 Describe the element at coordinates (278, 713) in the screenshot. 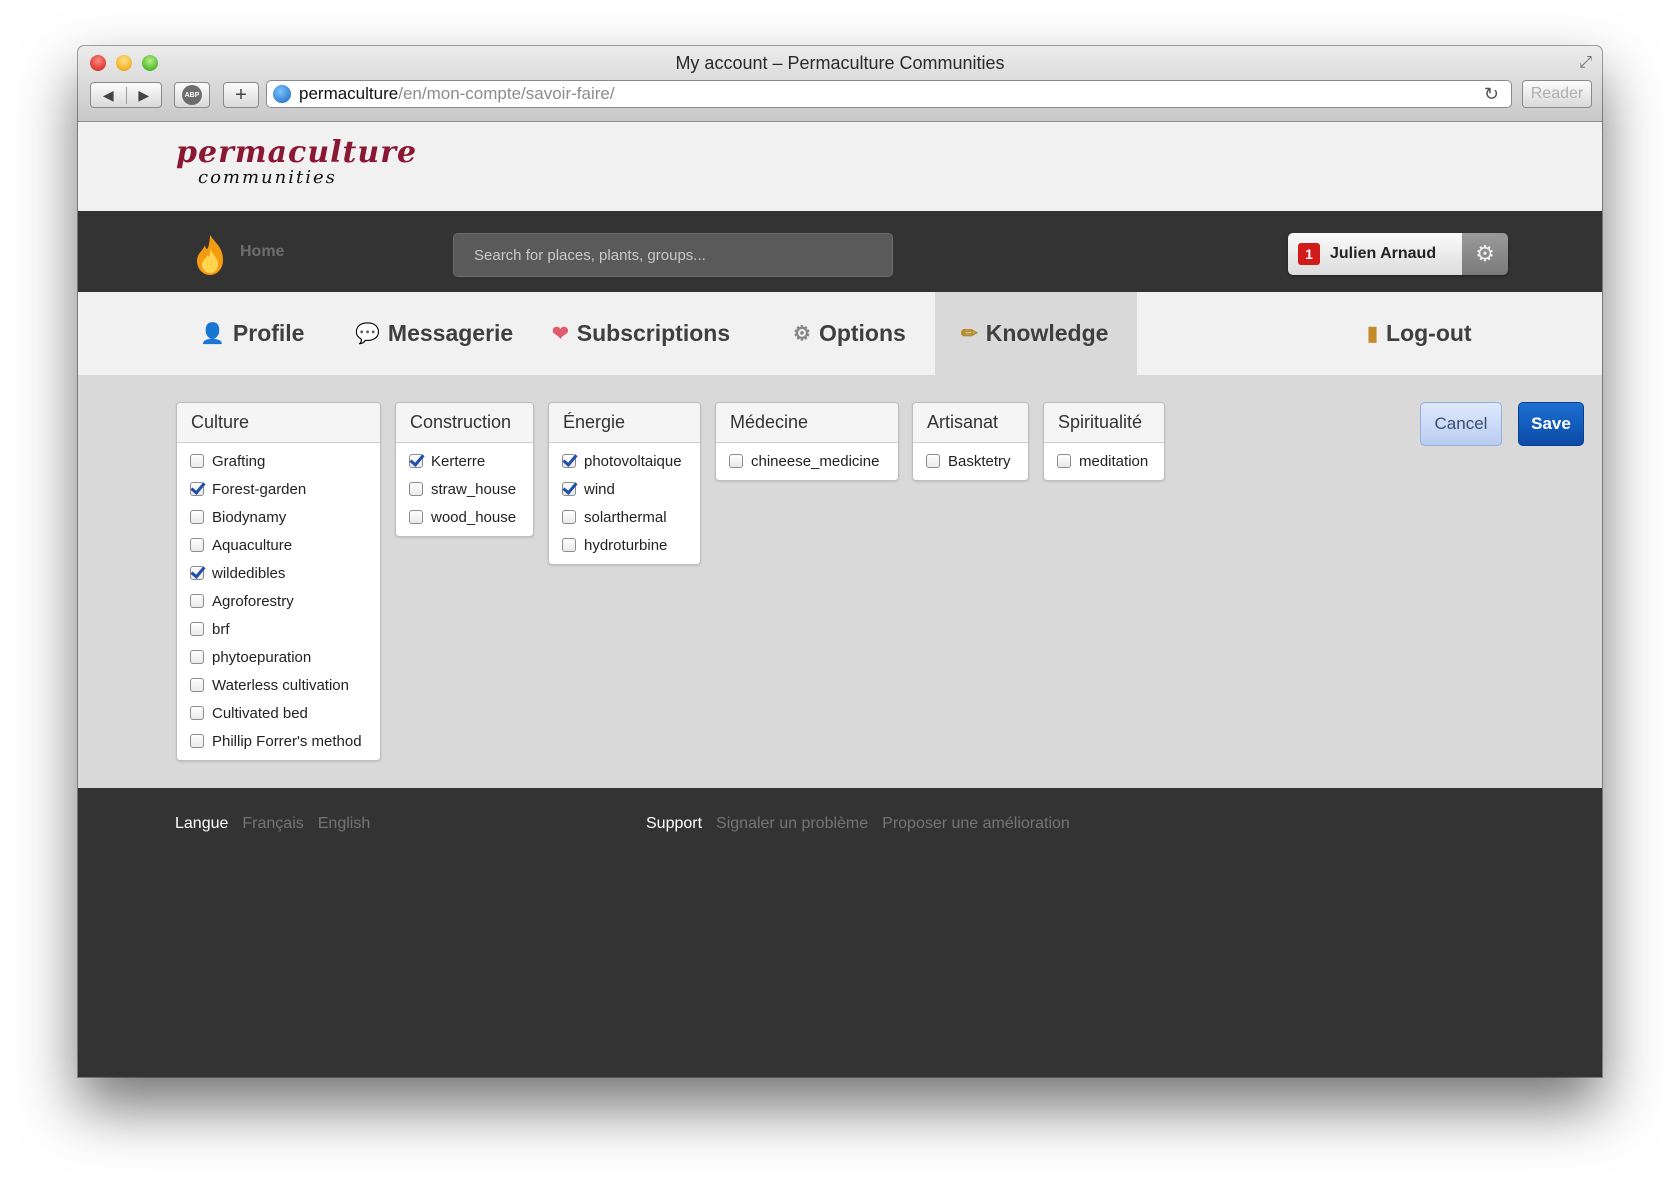

I see `skill-item: Cultivated bed` at that location.